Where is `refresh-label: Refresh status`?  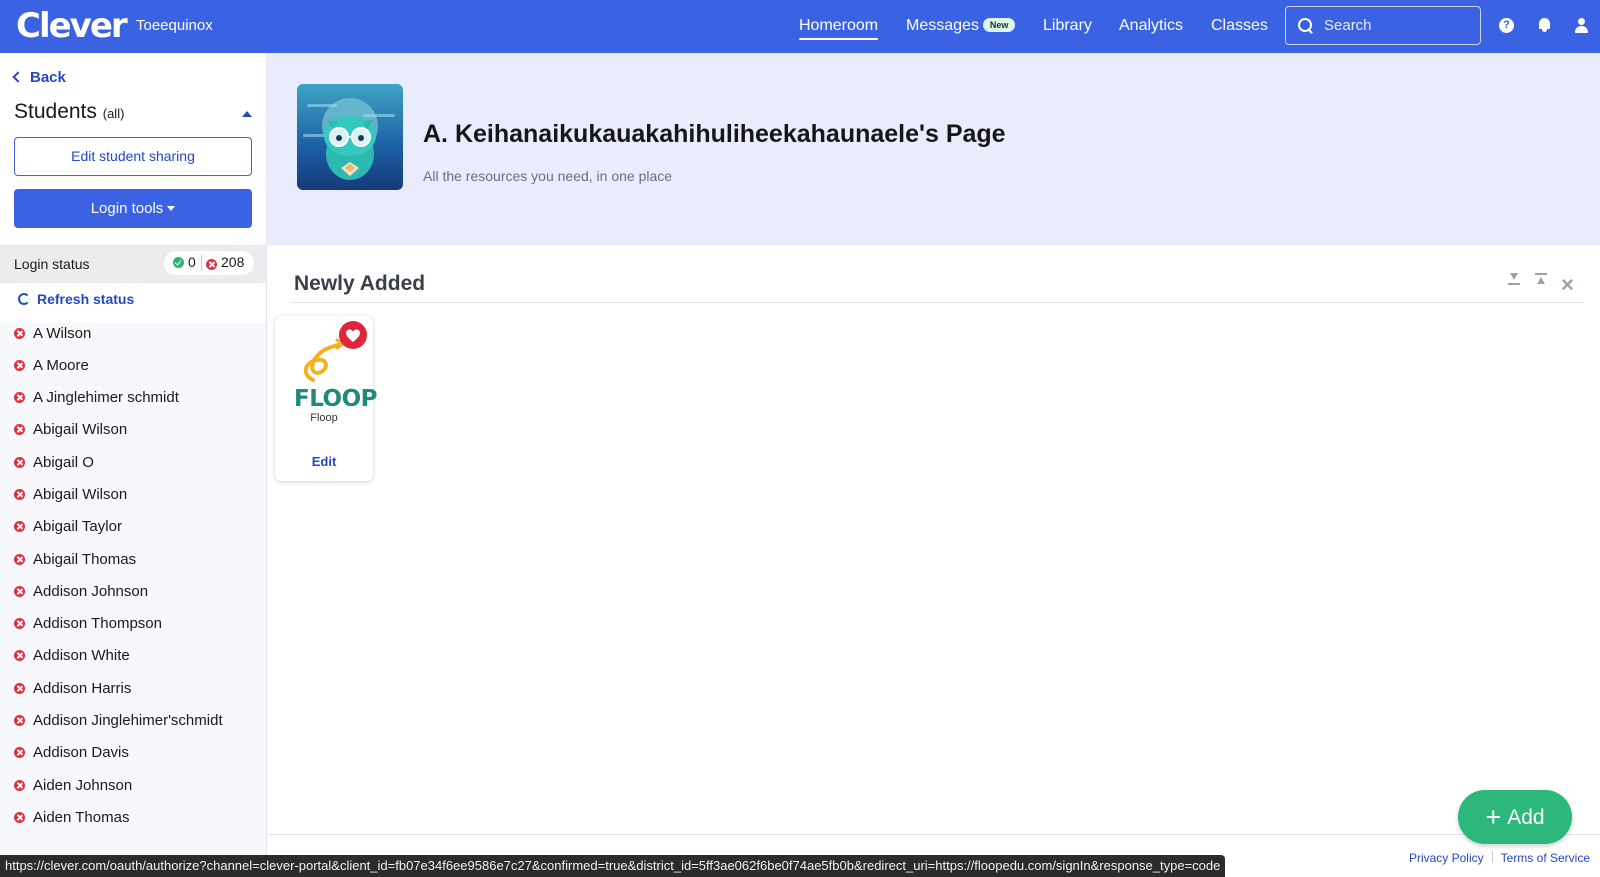 refresh-label: Refresh status is located at coordinates (86, 299).